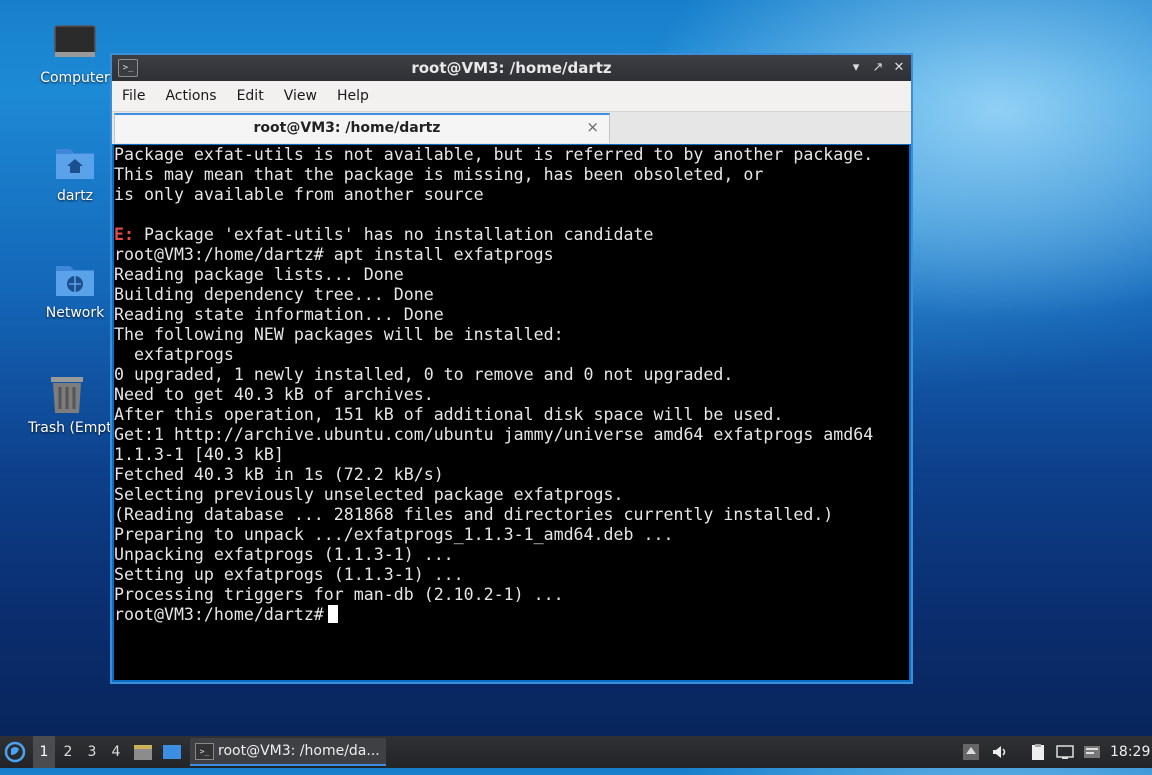 This screenshot has width=1152, height=775. Describe the element at coordinates (274, 394) in the screenshot. I see `terminal-line: Need to get 40.3 kB of archives.` at that location.